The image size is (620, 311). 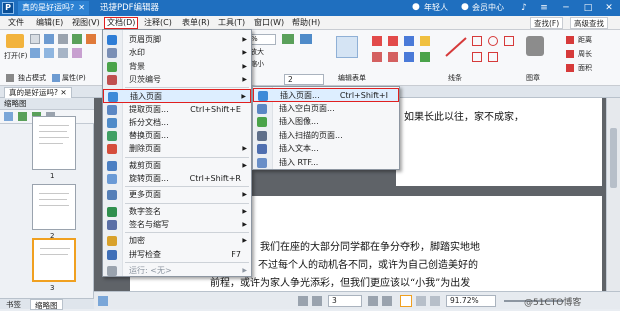 I want to click on close-document-tab-icon: ✕, so click(x=63, y=92).